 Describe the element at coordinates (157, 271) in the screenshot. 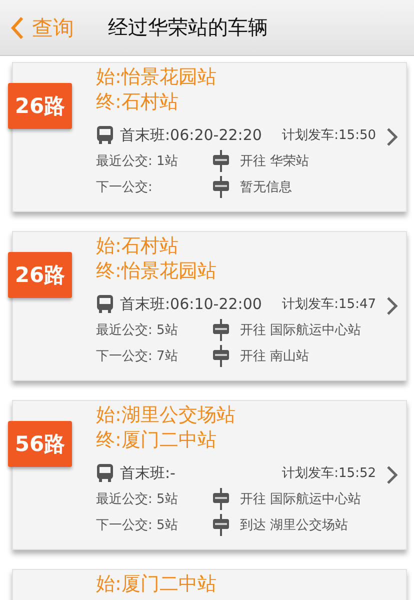

I see `end-stop: 终:怡景花园站` at that location.